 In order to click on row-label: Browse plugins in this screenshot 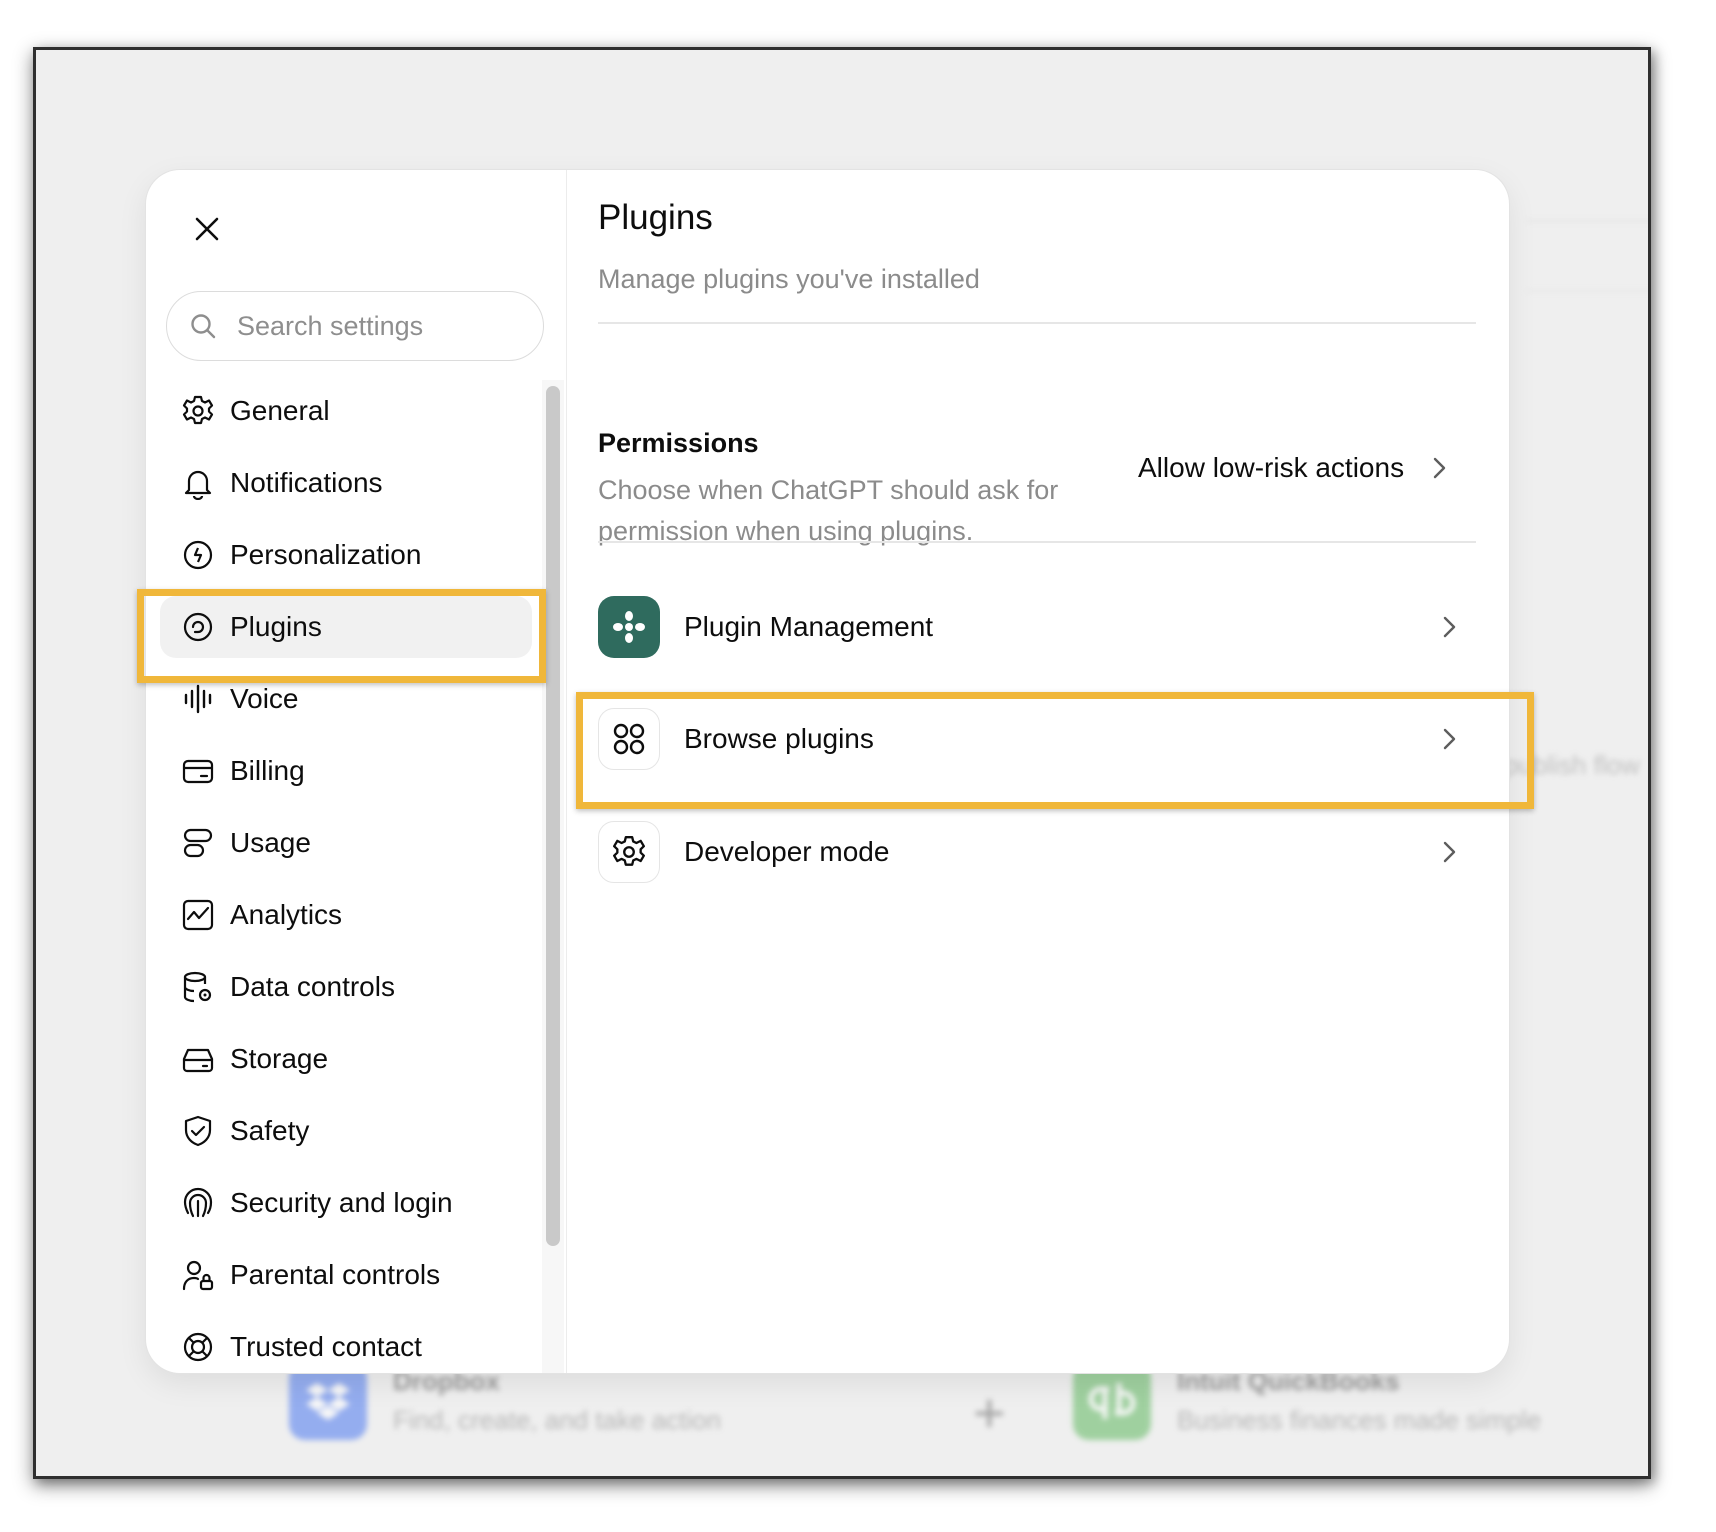, I will do `click(779, 738)`.